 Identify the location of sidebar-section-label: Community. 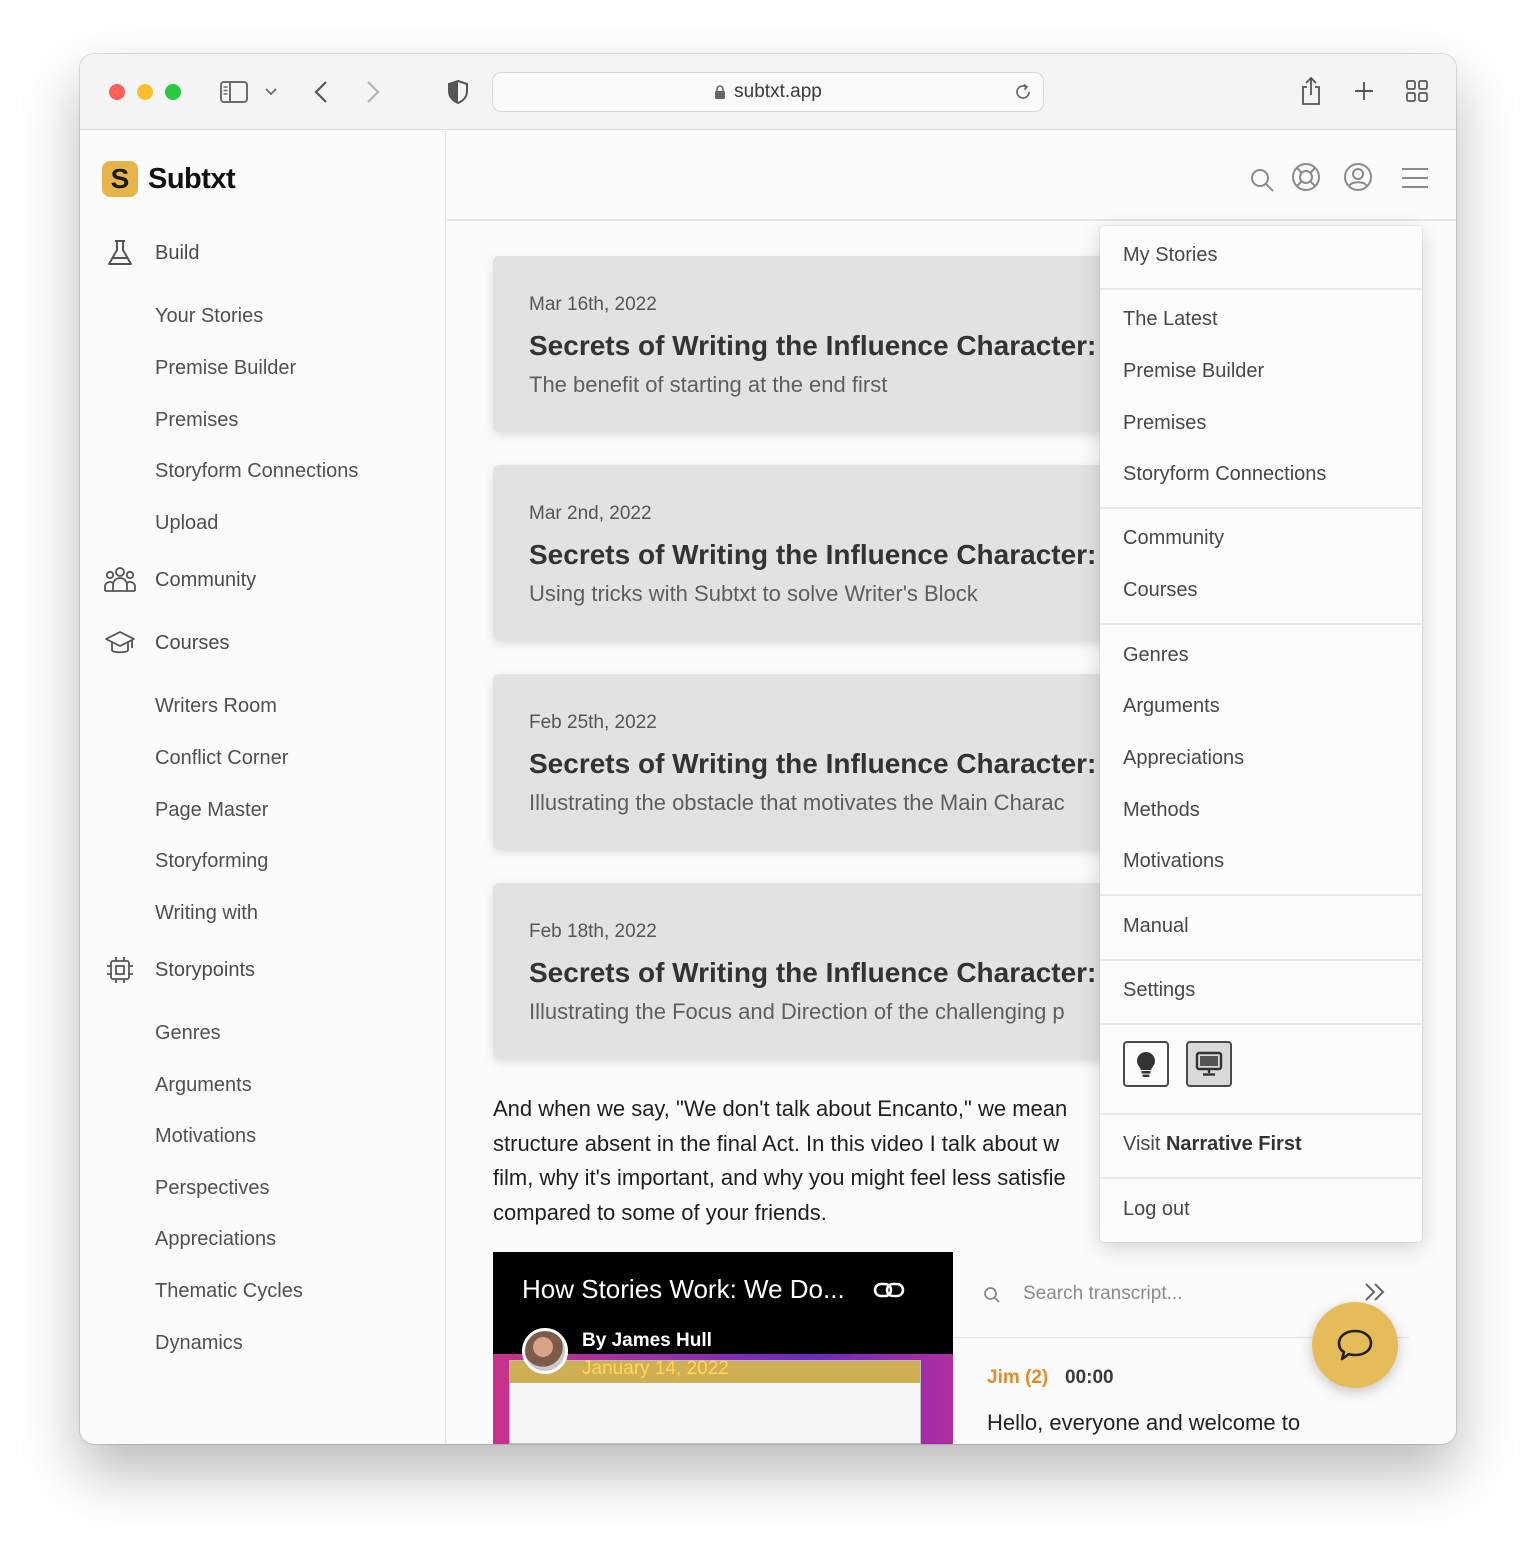
(206, 579).